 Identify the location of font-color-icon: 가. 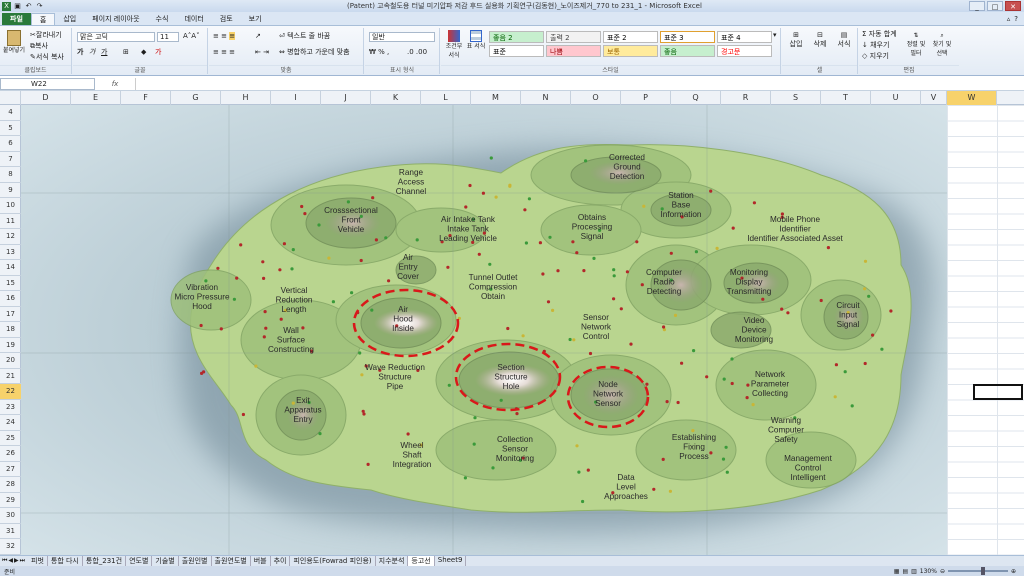
(158, 52).